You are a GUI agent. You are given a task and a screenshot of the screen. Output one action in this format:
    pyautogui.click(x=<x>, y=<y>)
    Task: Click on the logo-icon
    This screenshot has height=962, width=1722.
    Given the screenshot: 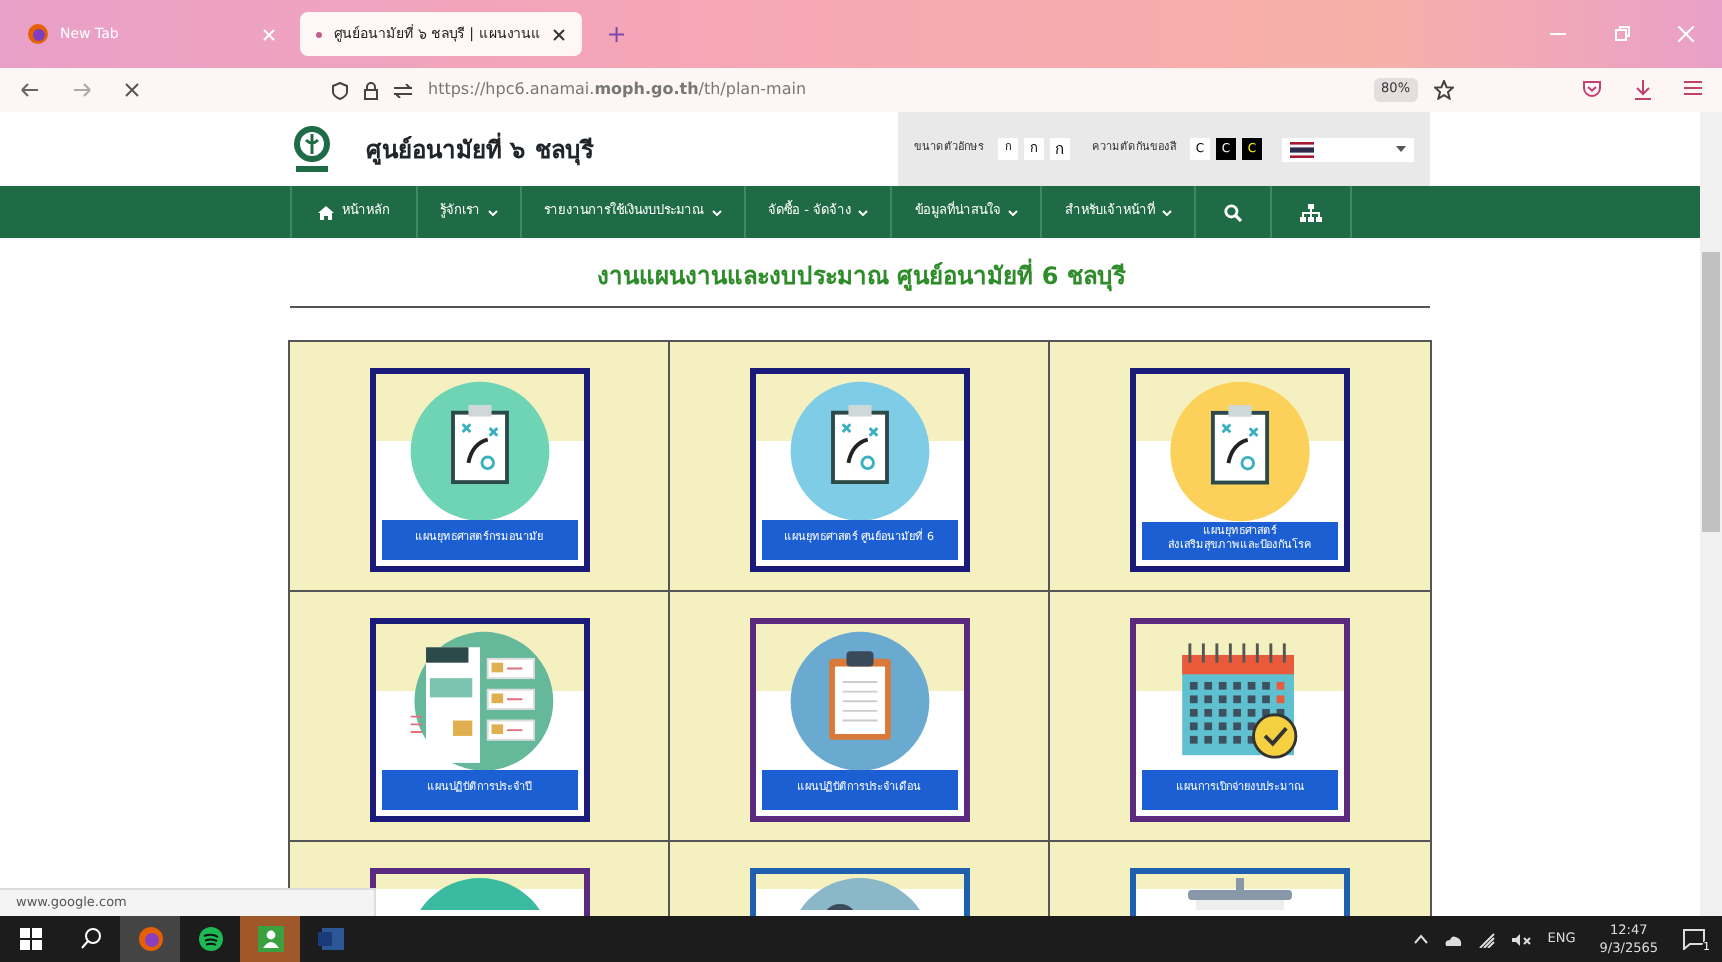 What is the action you would take?
    pyautogui.click(x=312, y=149)
    